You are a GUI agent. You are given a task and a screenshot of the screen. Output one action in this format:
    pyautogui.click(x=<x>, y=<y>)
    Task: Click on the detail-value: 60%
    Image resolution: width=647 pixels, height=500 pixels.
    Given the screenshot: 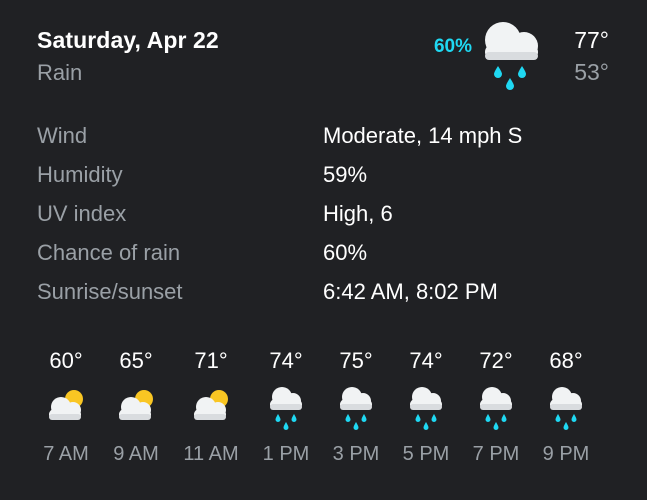 What is the action you would take?
    pyautogui.click(x=345, y=252)
    